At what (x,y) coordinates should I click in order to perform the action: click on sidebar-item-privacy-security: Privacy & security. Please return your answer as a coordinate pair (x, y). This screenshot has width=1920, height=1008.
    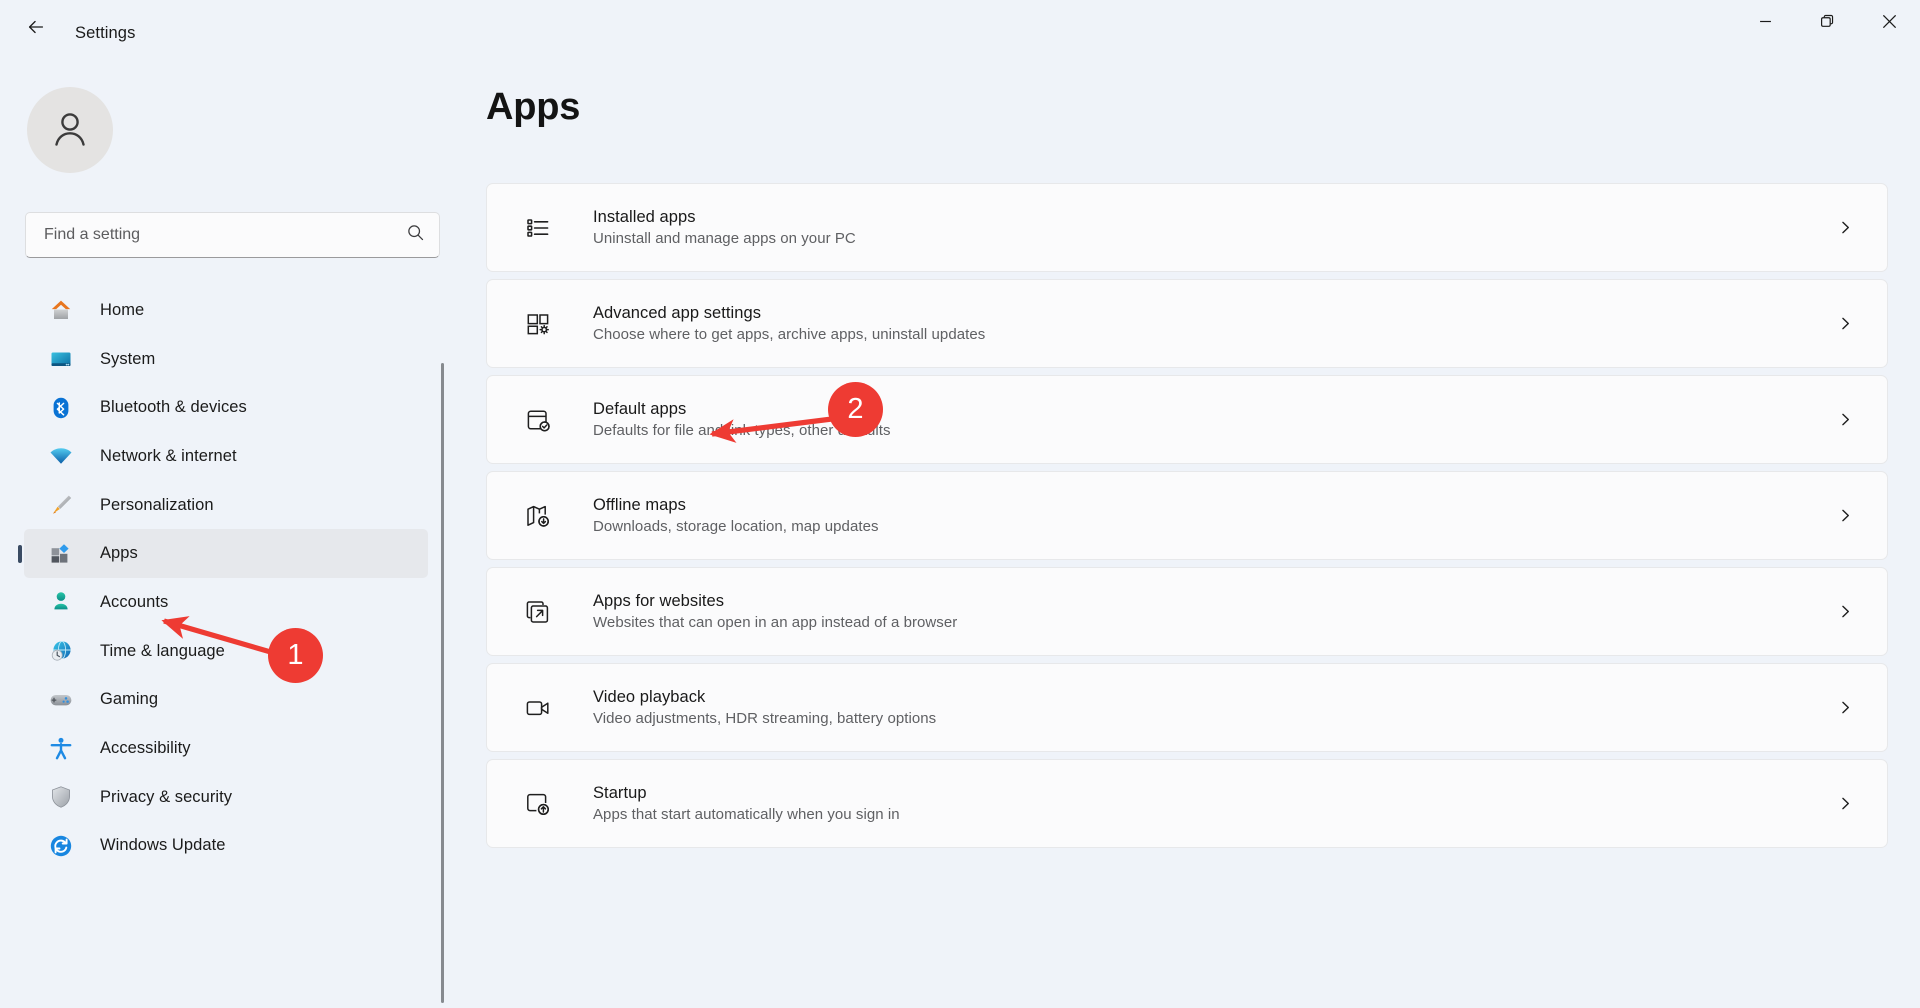
    Looking at the image, I should click on (226, 797).